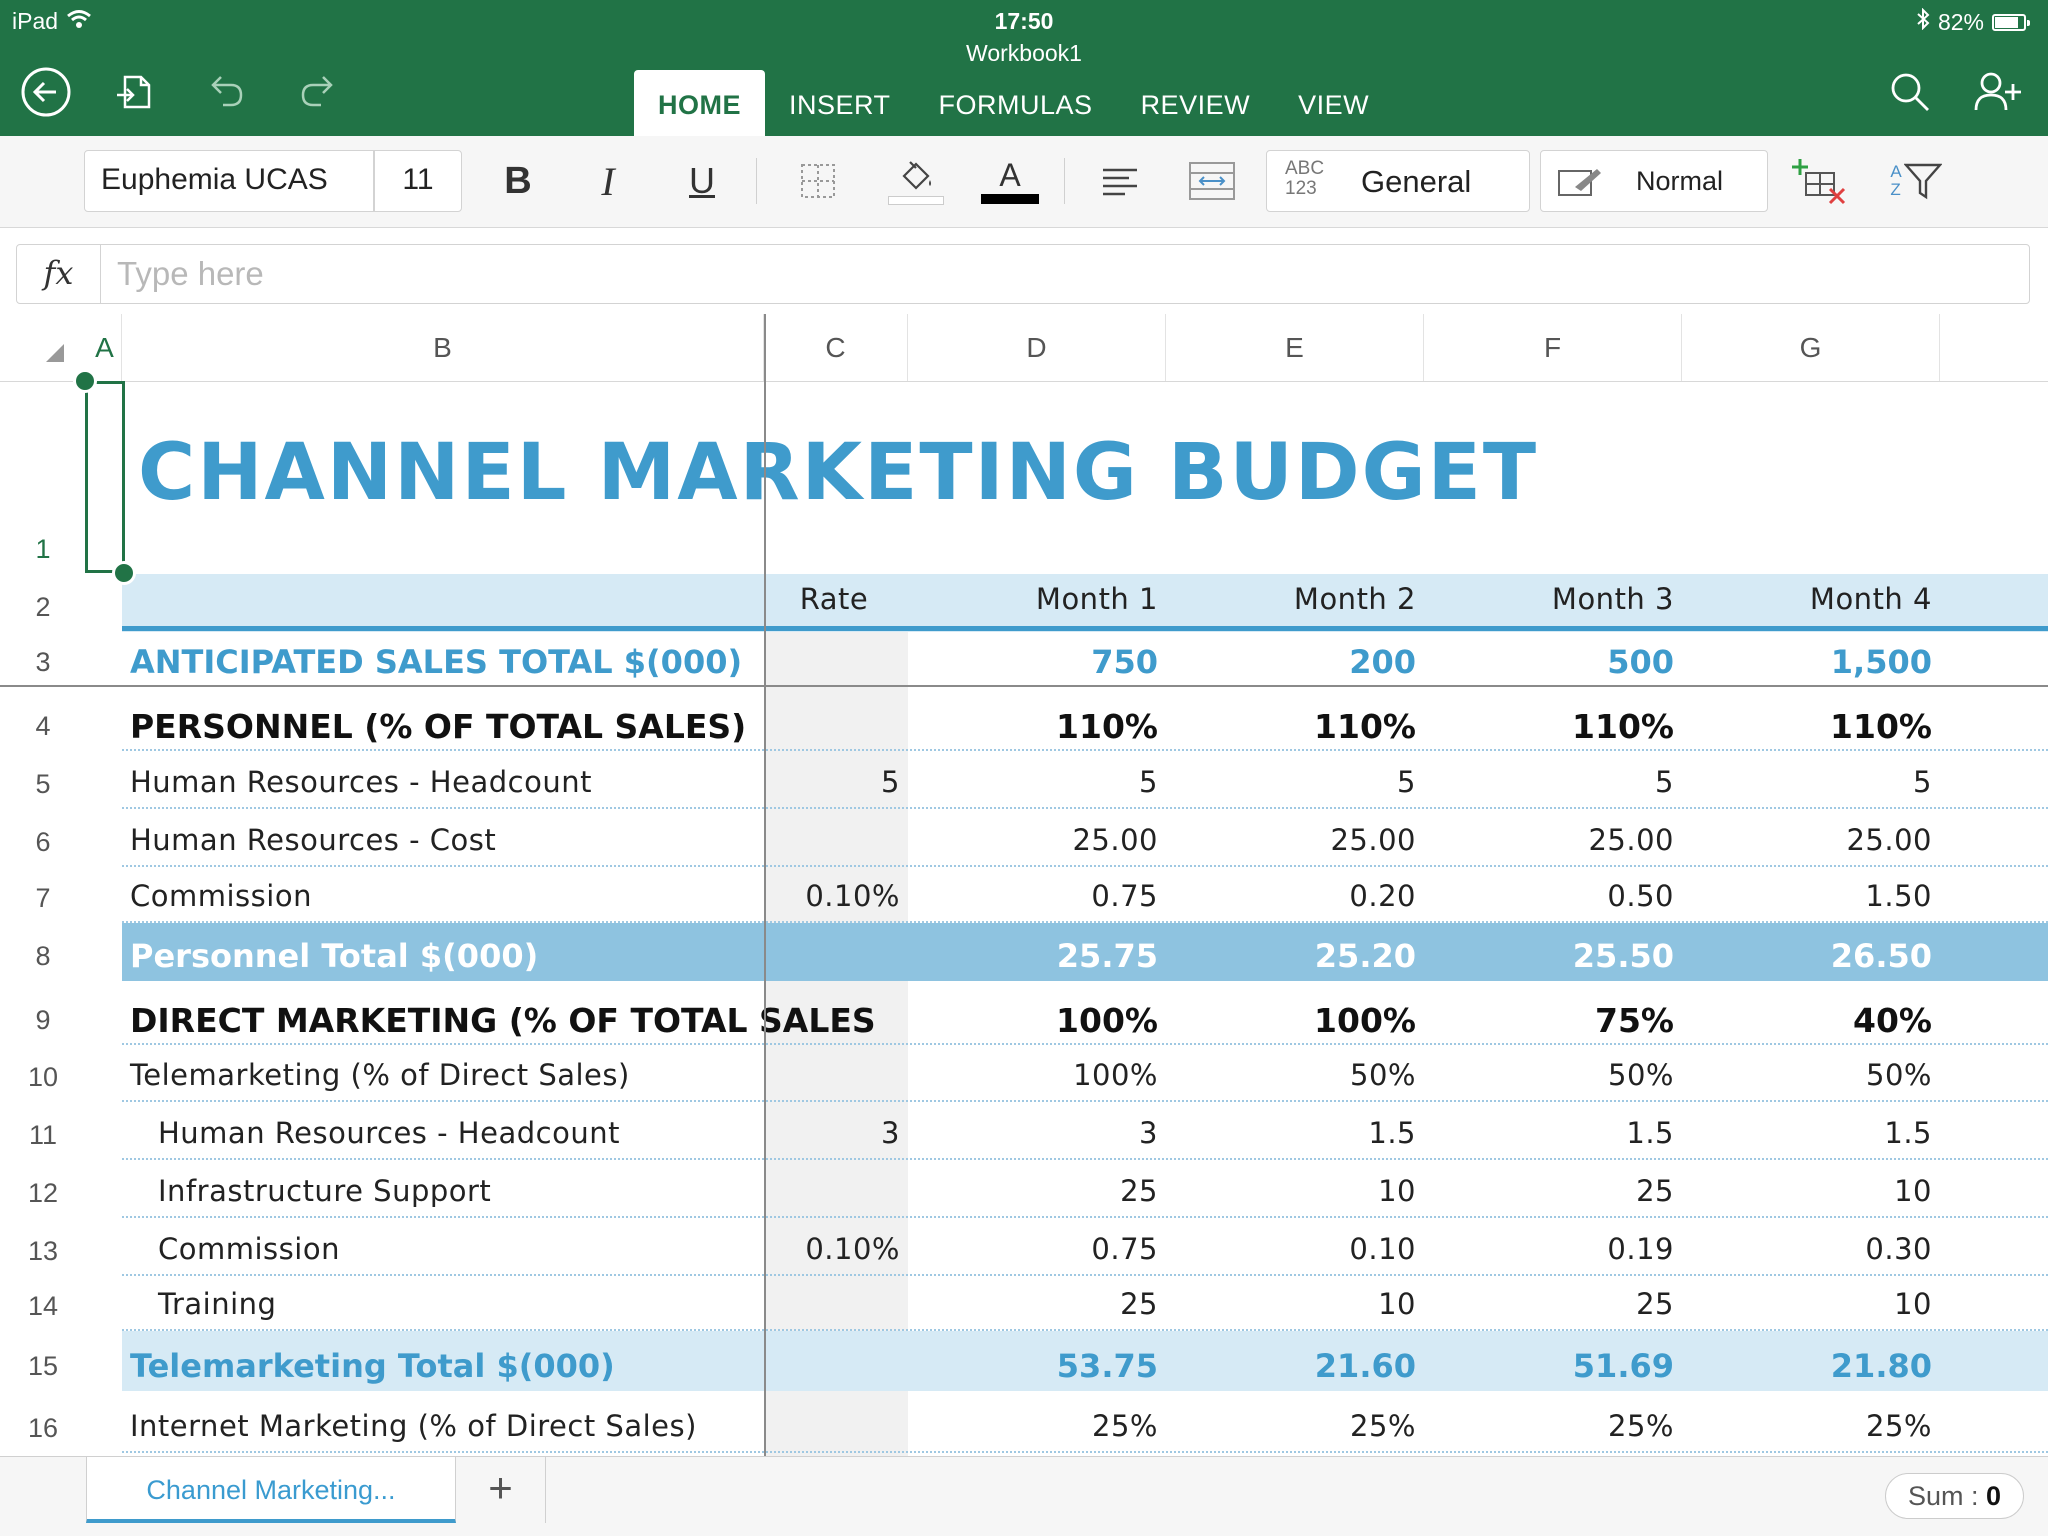  Describe the element at coordinates (834, 599) in the screenshot. I see `rate-header-cell: Rate` at that location.